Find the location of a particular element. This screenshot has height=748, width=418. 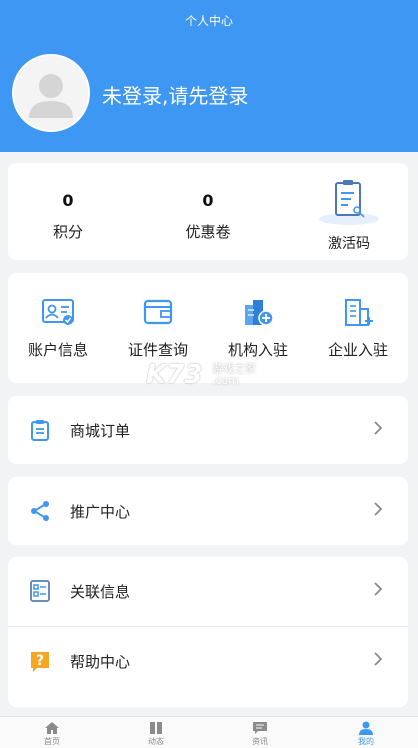

news-icon is located at coordinates (260, 728).